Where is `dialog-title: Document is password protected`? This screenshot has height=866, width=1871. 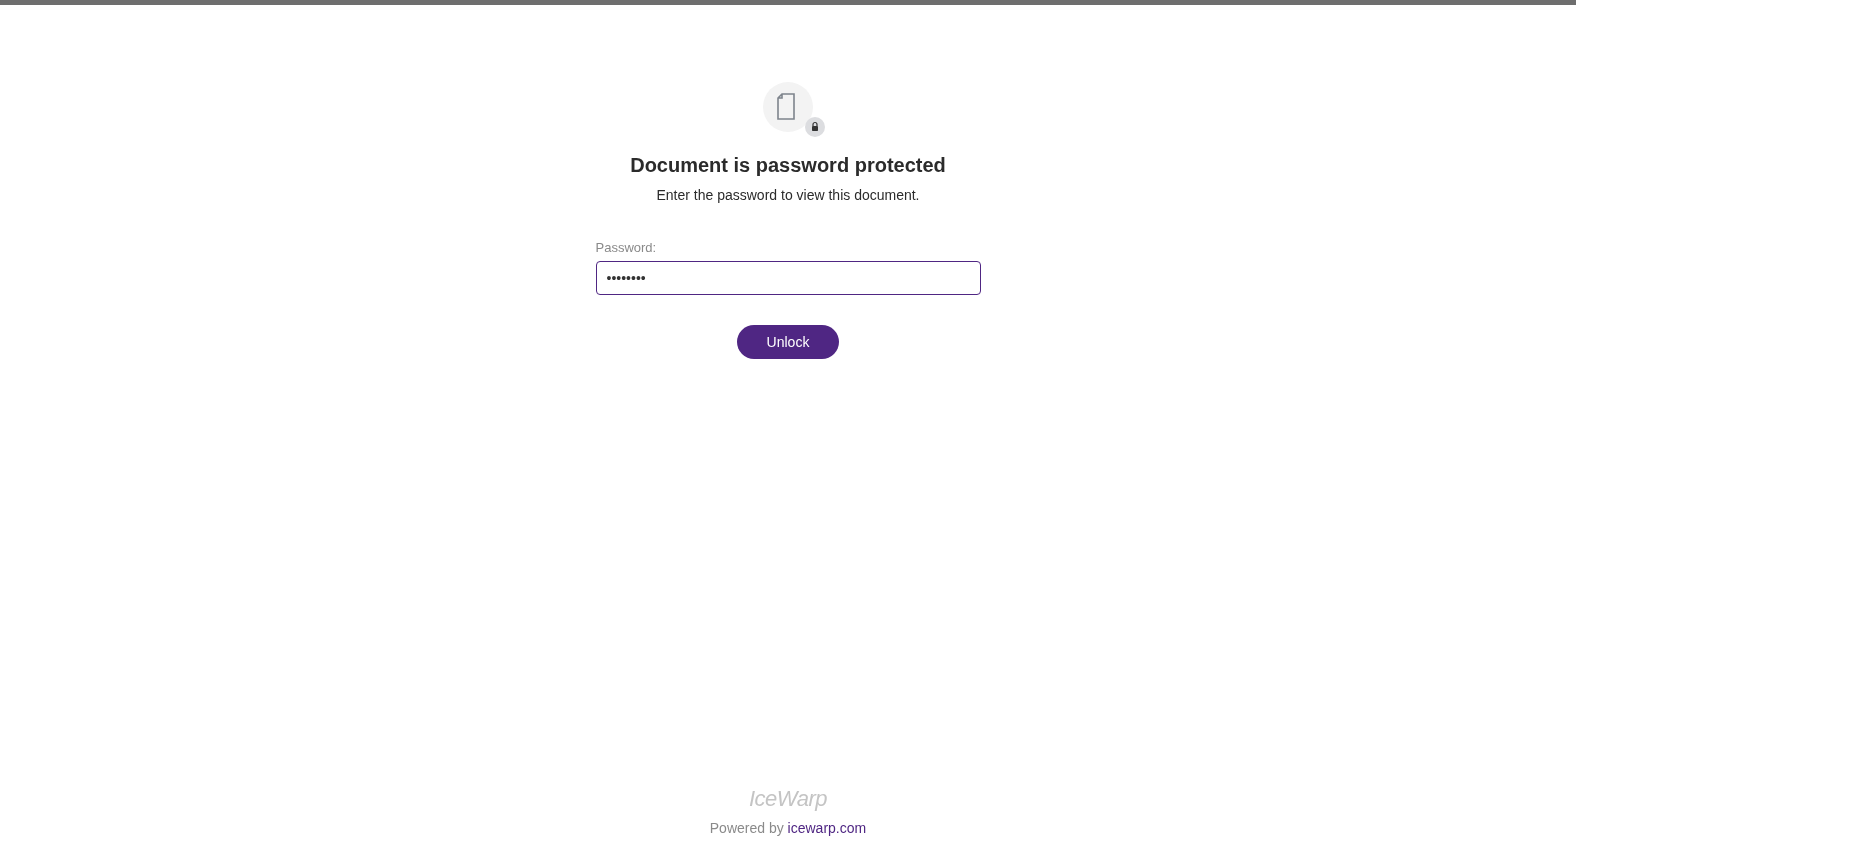
dialog-title: Document is password protected is located at coordinates (788, 165).